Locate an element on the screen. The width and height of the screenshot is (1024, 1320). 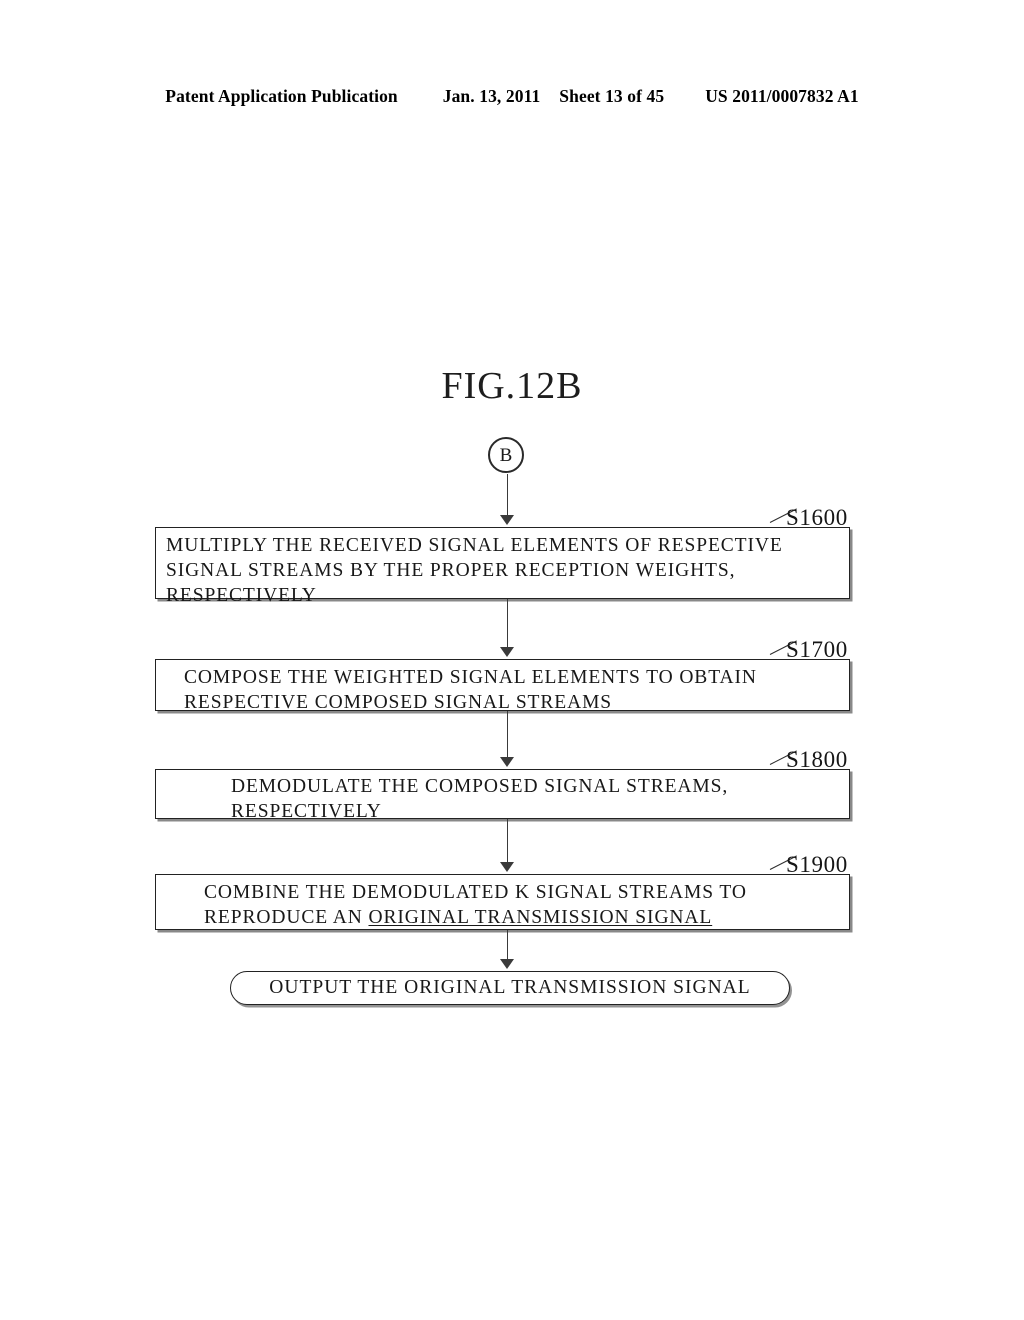
connector-line-s1700-to-s1800 is located at coordinates (507, 735).